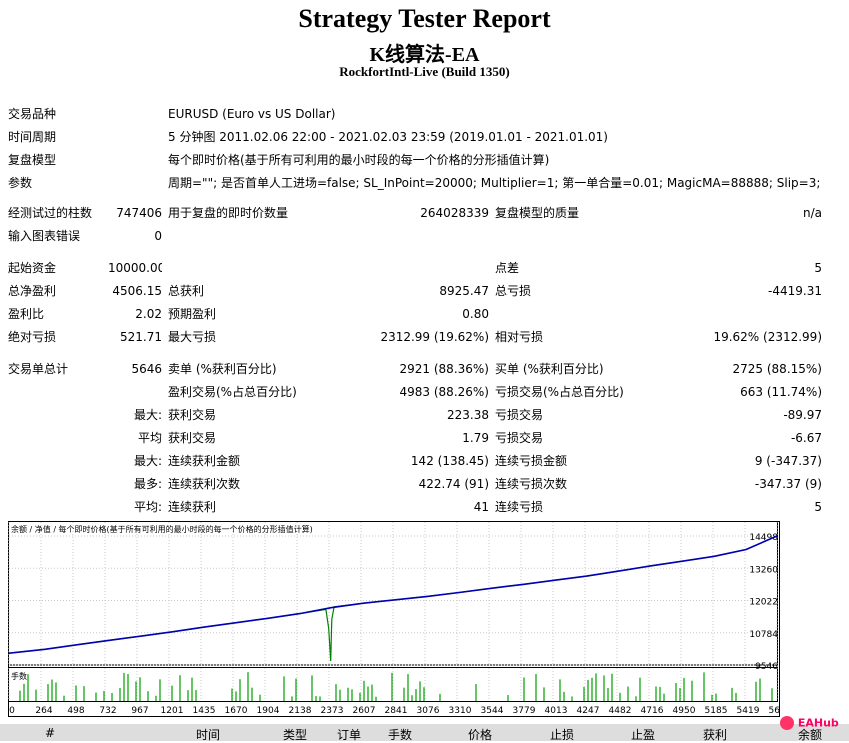 This screenshot has width=849, height=743. Describe the element at coordinates (481, 506) in the screenshot. I see `stat-value-2: 41` at that location.